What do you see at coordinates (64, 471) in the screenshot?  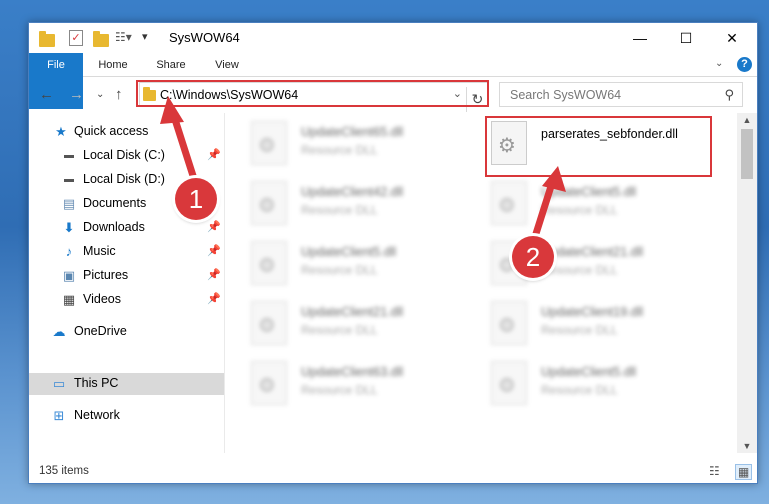 I see `item-count: 135 items` at bounding box center [64, 471].